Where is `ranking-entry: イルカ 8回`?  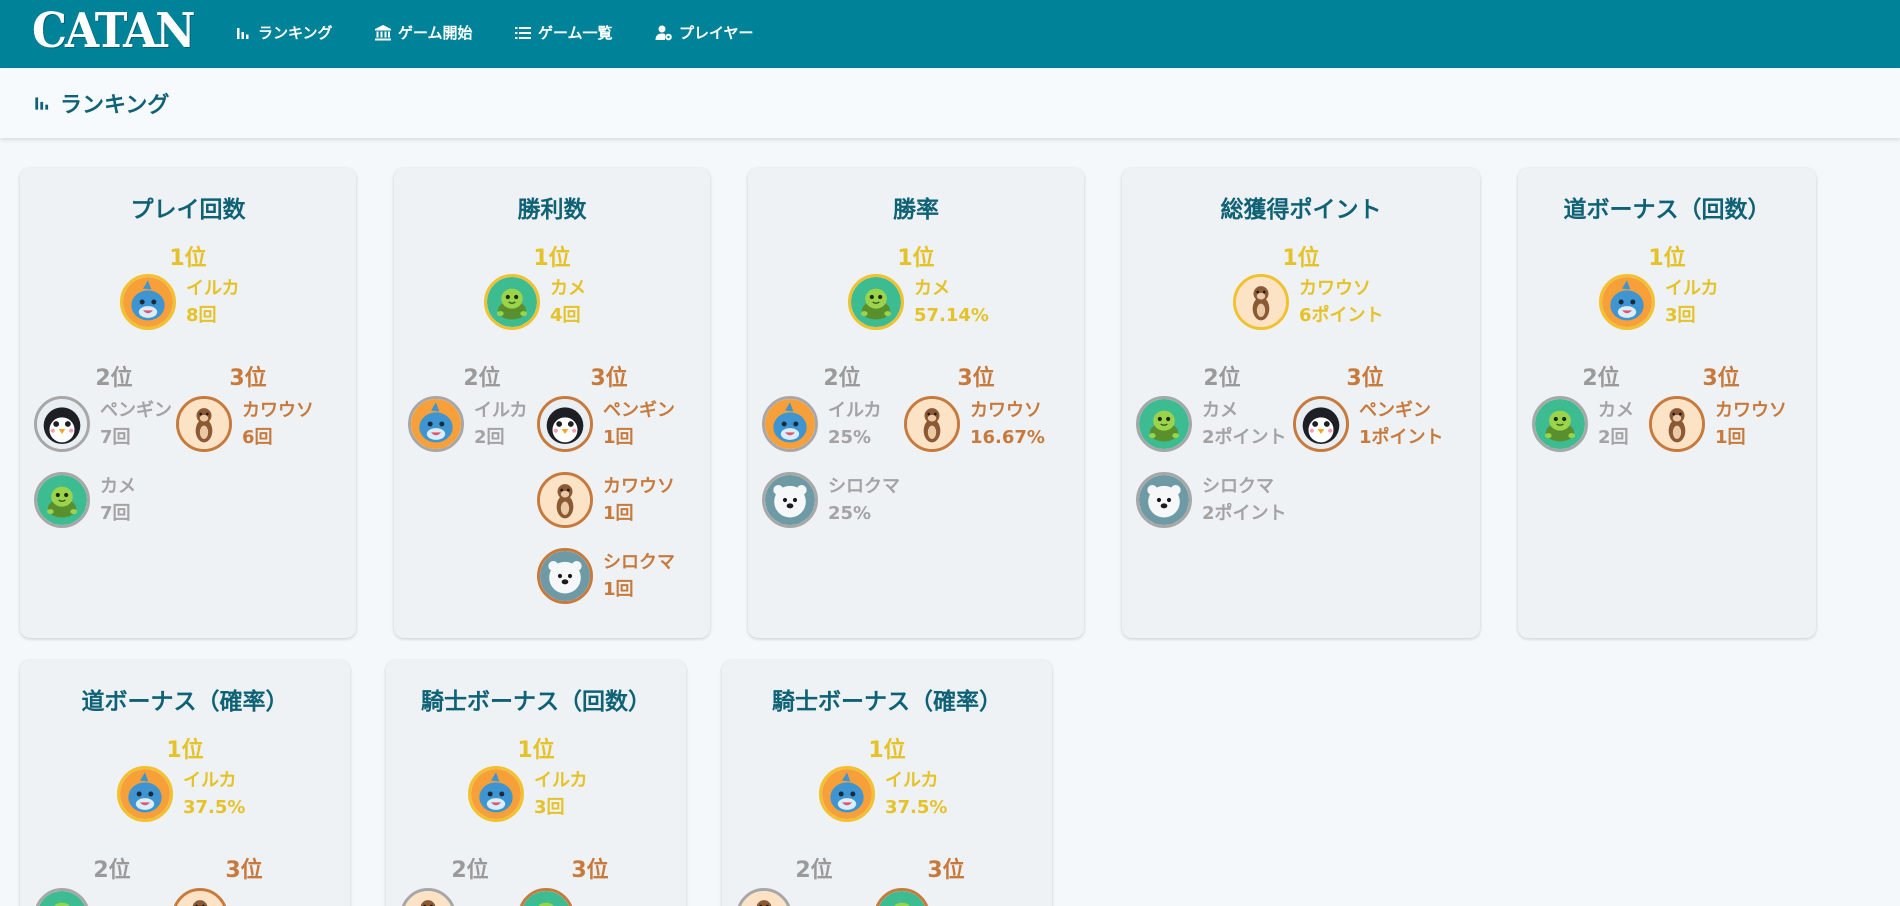 ranking-entry: イルカ 8回 is located at coordinates (179, 302).